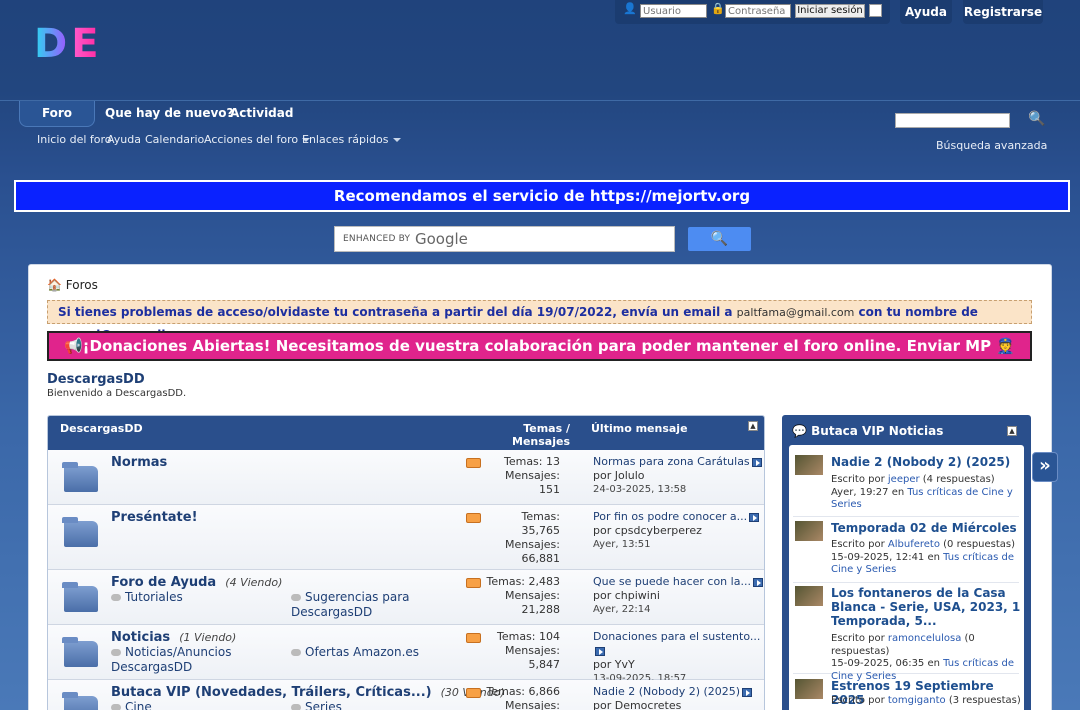  I want to click on news-author: ramoncelulosa, so click(924, 638).